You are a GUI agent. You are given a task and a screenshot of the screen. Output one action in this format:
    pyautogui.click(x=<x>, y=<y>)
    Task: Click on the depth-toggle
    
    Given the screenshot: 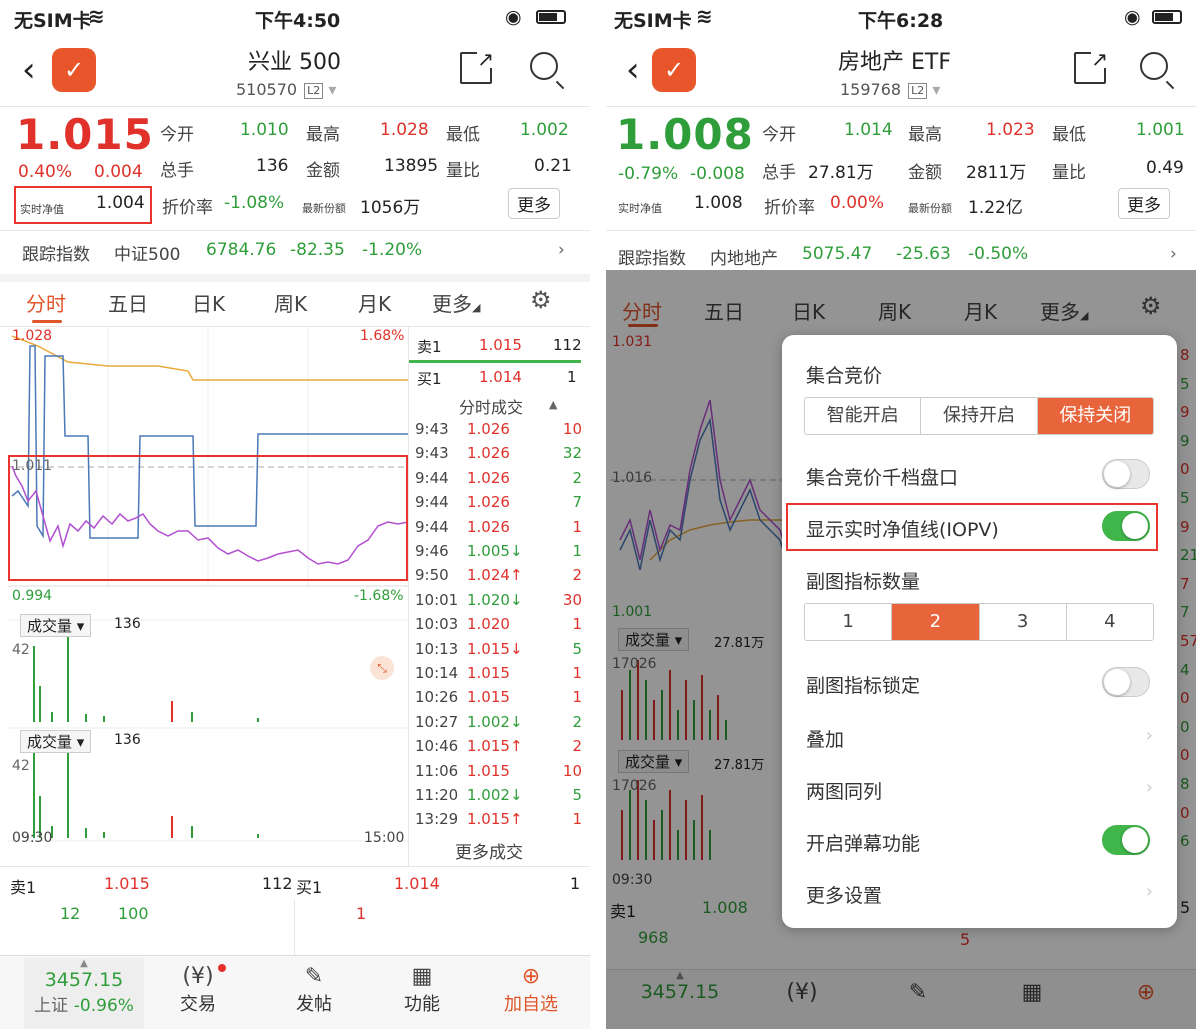 What is the action you would take?
    pyautogui.click(x=1126, y=474)
    